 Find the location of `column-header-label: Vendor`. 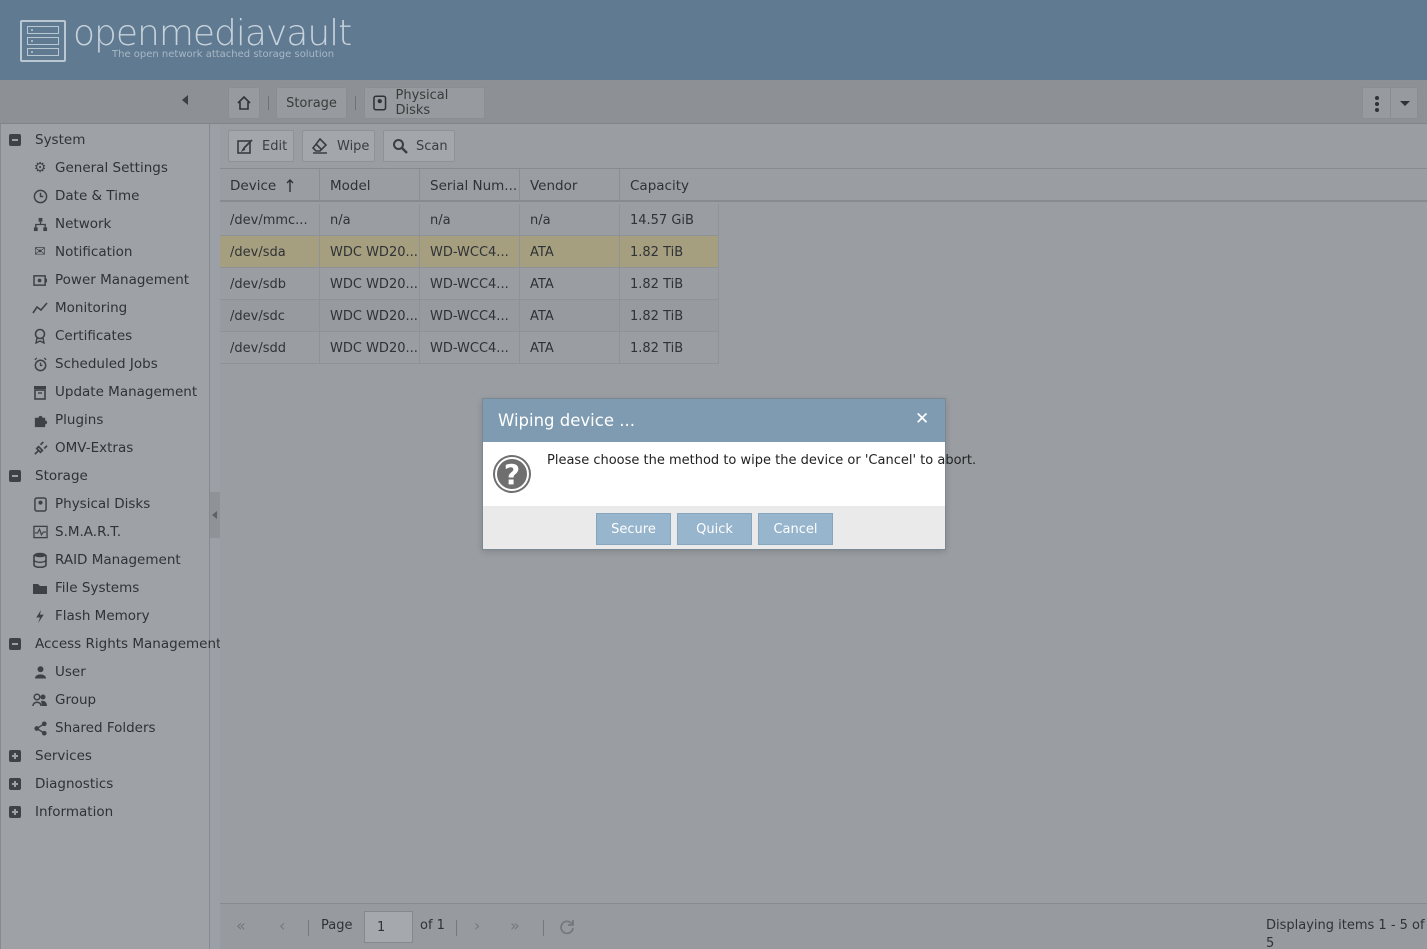

column-header-label: Vendor is located at coordinates (554, 185).